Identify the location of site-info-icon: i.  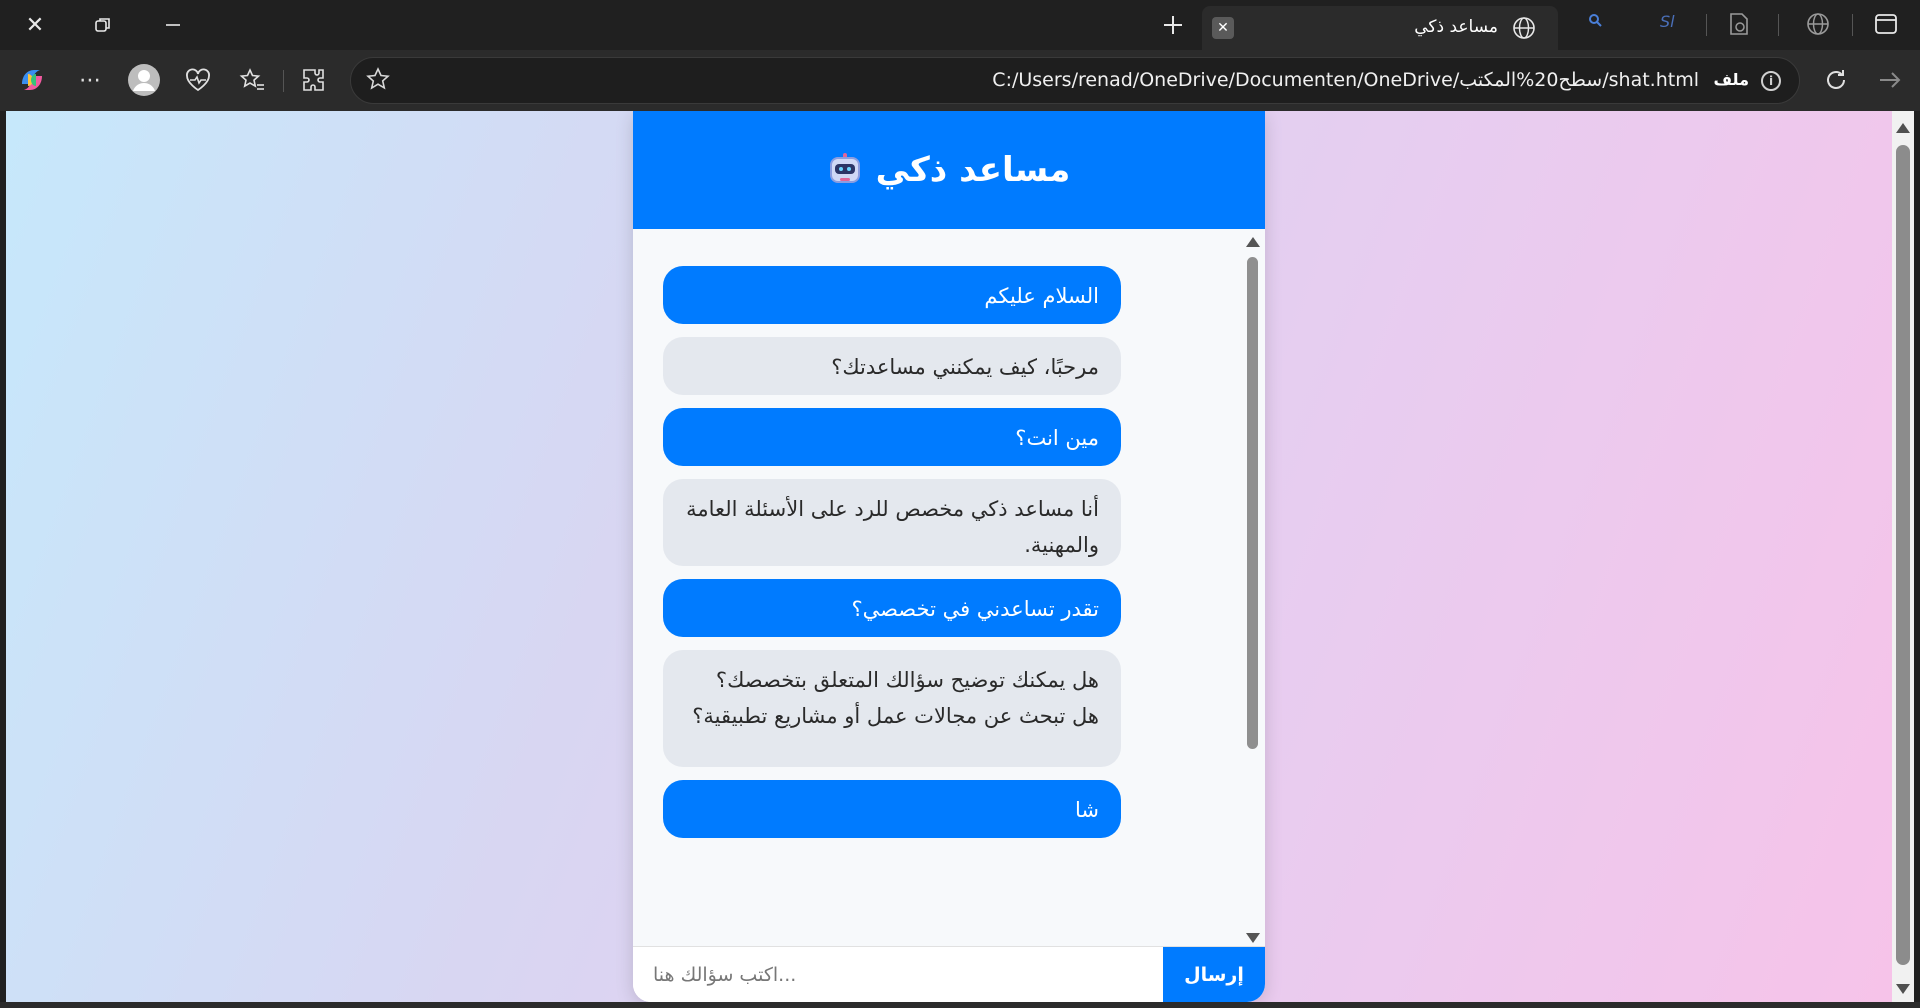
(1771, 81).